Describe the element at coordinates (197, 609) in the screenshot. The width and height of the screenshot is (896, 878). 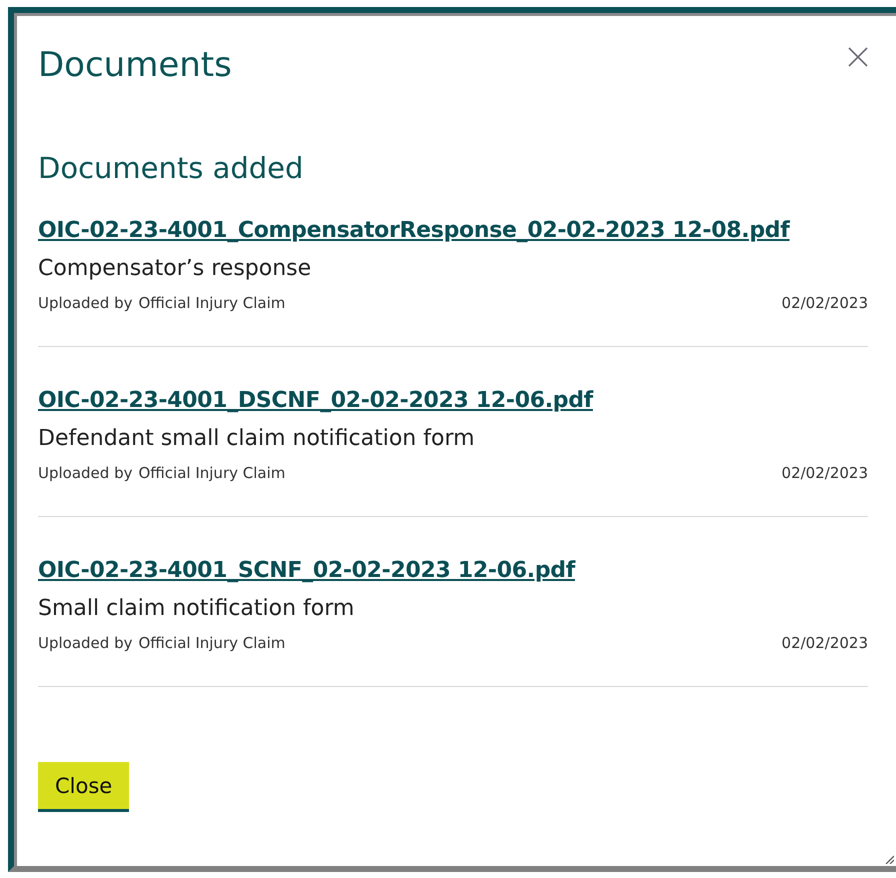
I see `document-description: Small claim notification form` at that location.